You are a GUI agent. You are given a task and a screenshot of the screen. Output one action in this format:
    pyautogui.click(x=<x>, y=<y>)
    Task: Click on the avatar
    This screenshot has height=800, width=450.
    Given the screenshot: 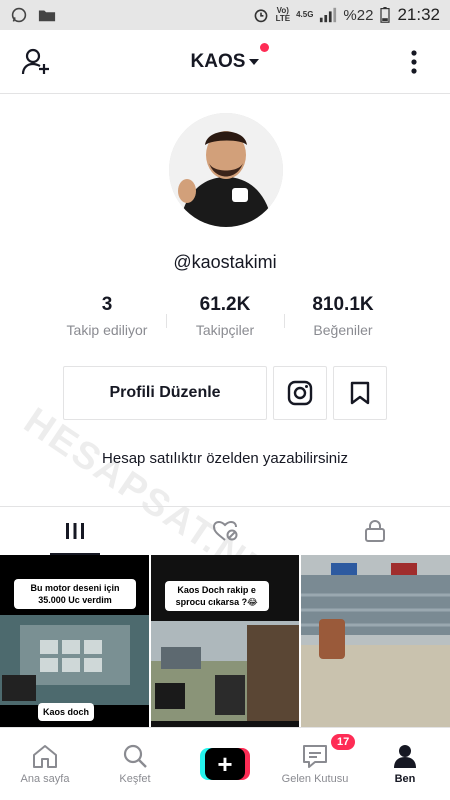 What is the action you would take?
    pyautogui.click(x=226, y=170)
    